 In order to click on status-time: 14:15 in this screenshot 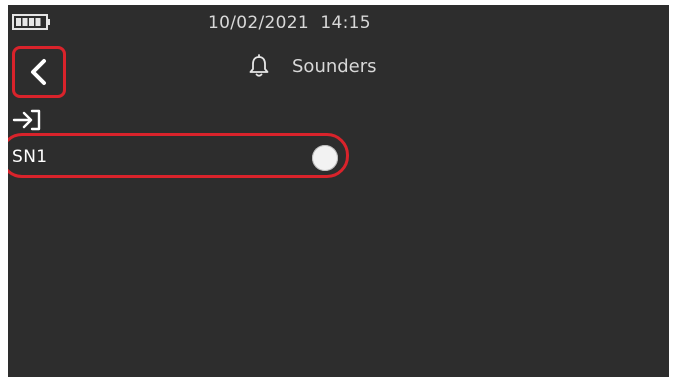, I will do `click(345, 23)`.